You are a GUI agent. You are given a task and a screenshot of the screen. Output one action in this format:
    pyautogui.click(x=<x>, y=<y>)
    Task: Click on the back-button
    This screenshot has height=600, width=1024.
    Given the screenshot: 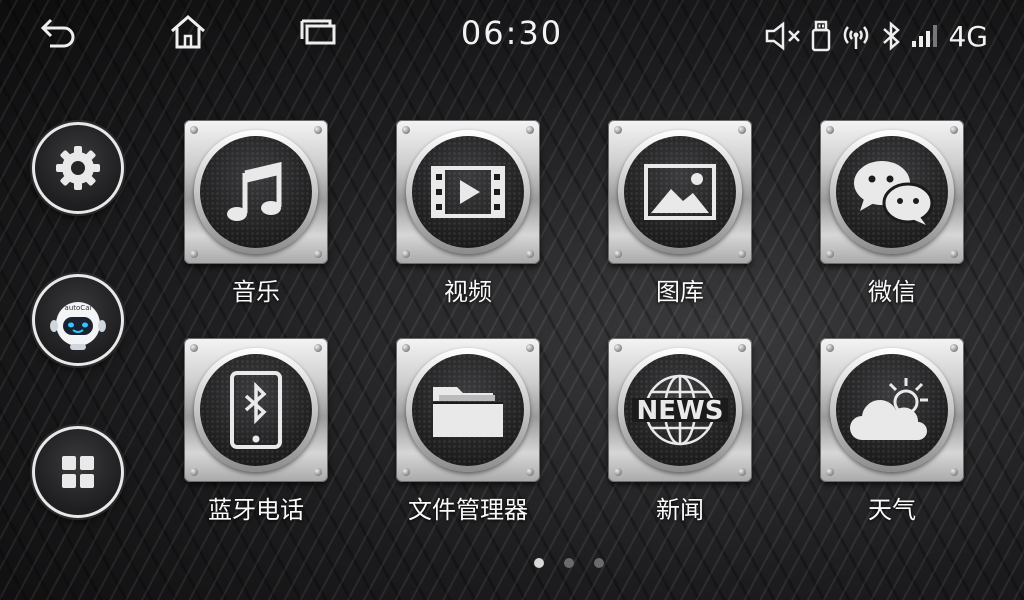 What is the action you would take?
    pyautogui.click(x=58, y=32)
    